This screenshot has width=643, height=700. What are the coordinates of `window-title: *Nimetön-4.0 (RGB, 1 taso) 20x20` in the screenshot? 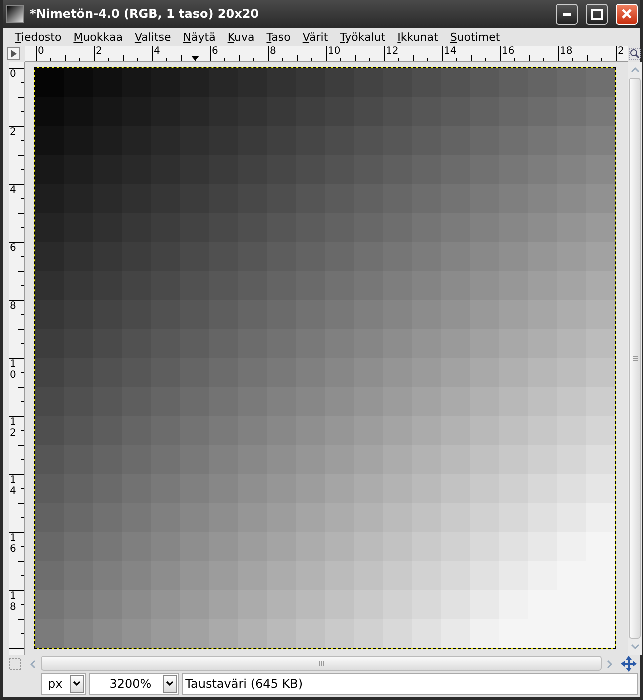 It's located at (145, 14).